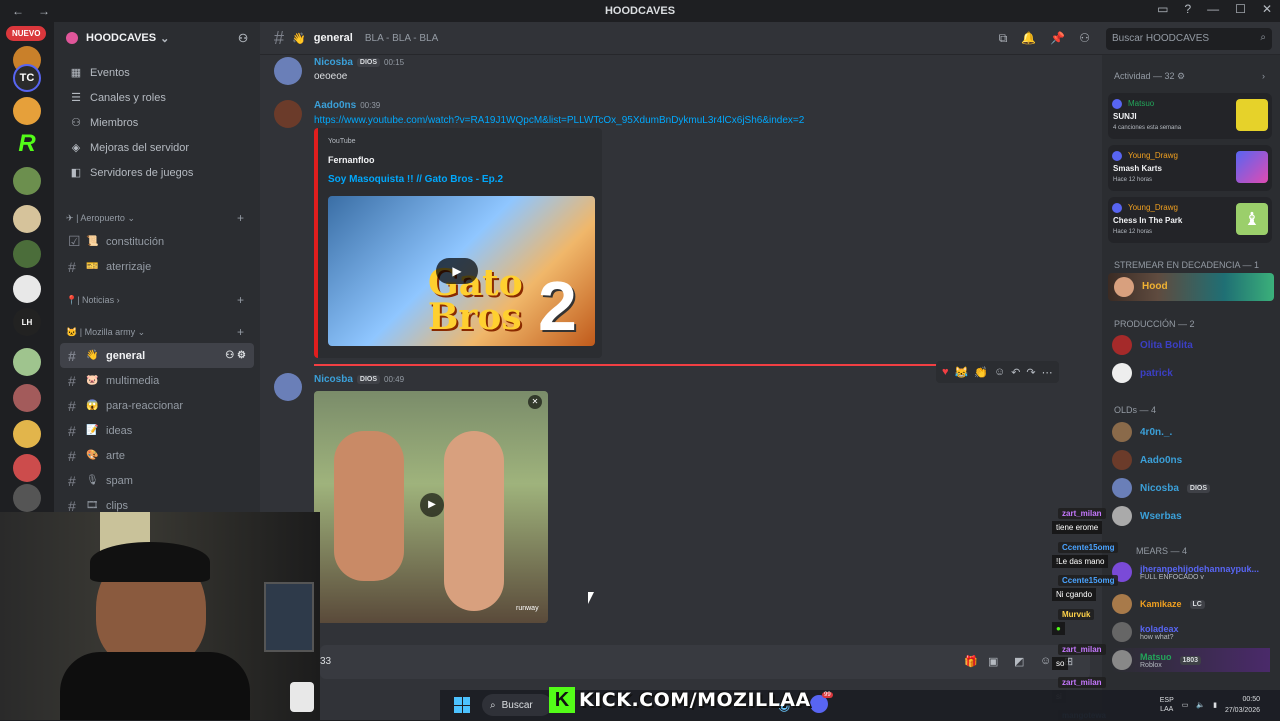  Describe the element at coordinates (235, 355) in the screenshot. I see `channel-settings-icons: ⚇ ⚙` at that location.